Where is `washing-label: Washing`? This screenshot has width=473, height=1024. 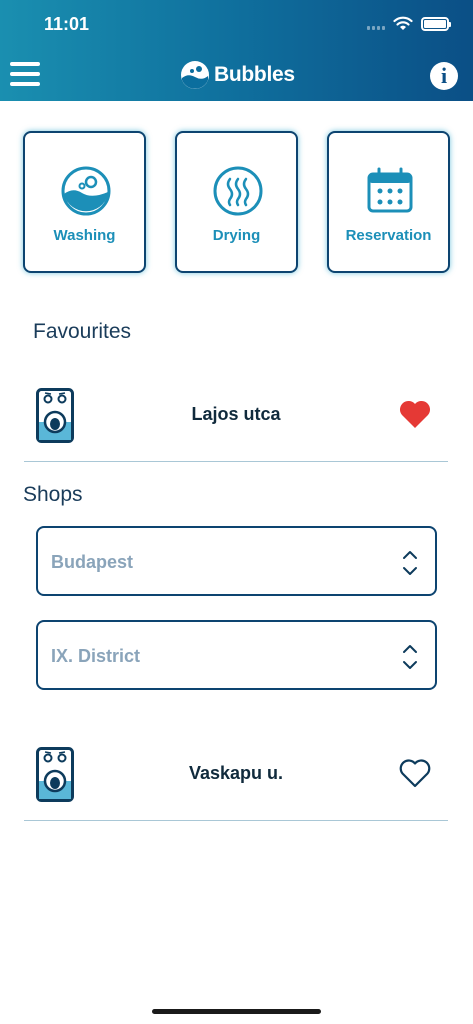 washing-label: Washing is located at coordinates (84, 235).